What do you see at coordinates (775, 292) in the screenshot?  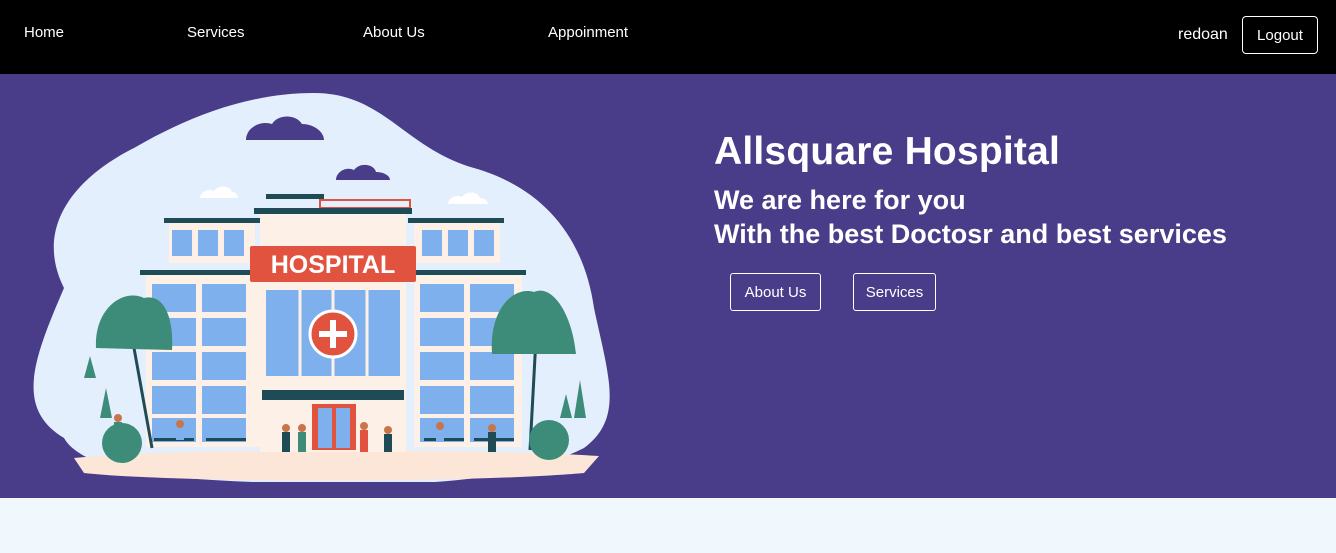 I see `about-us-button: About Us` at bounding box center [775, 292].